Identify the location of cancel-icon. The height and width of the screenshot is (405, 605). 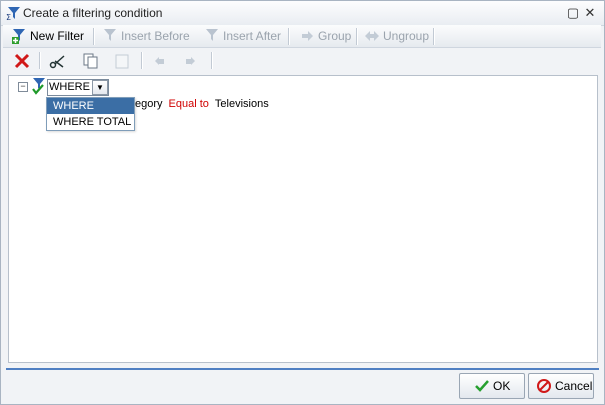
(544, 385).